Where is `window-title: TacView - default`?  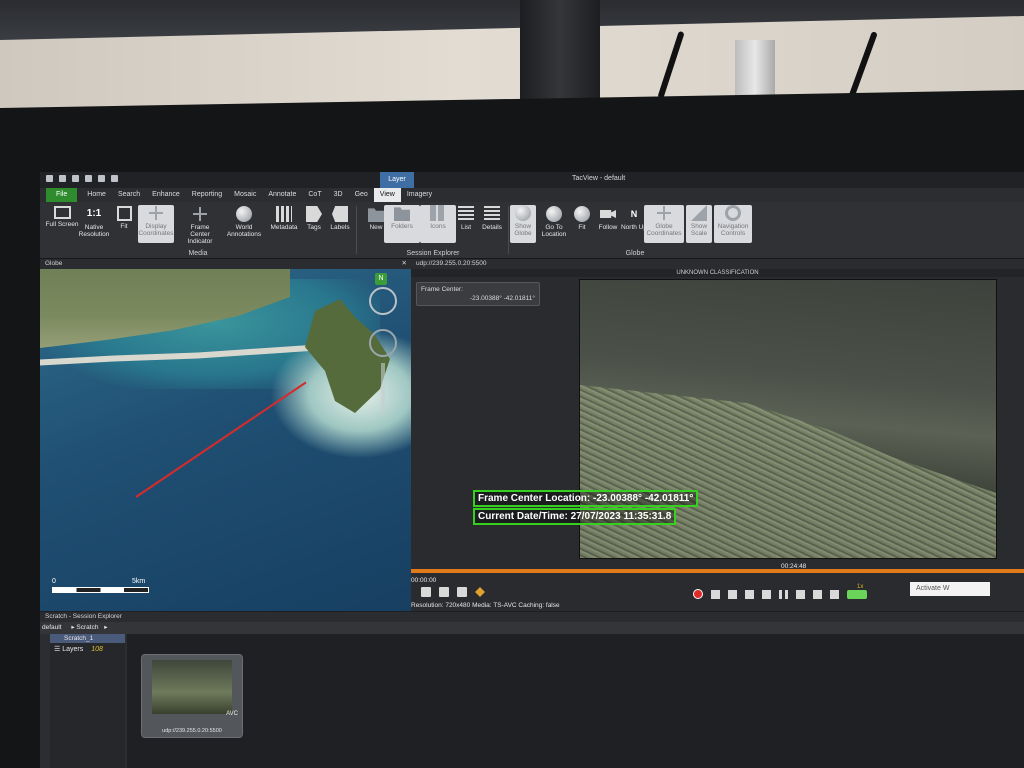 window-title: TacView - default is located at coordinates (599, 178).